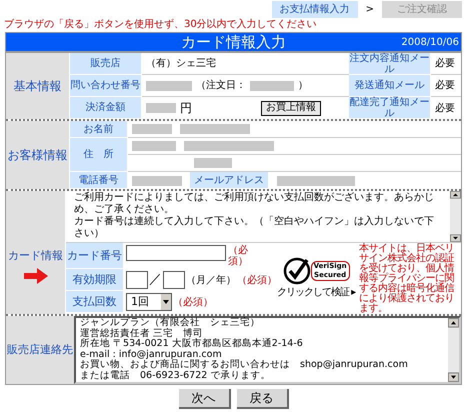  I want to click on vendor-textarea: ジャンルプラン（有限会社 シェ三宅） 運営総括責任者 三宅 博司 所在地 〒534-0021 大阪市都島区都島本通2-14-6 e-mail : info@janrupuran.com お買い物、および商品に関するお問い合わせは shop@janrupuran.com または電話 06-6923-6722 で承ります。, so click(267, 350).